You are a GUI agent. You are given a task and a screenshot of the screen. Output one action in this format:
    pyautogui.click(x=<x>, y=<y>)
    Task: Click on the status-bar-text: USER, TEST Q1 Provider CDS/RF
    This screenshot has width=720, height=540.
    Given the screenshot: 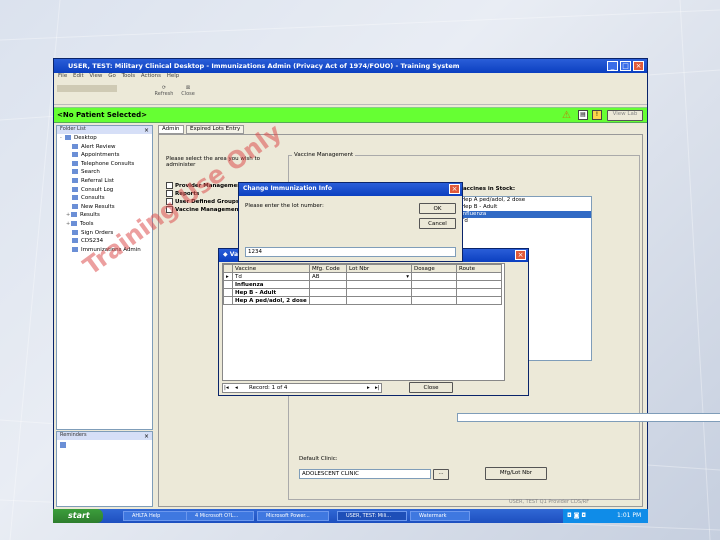 What is the action you would take?
    pyautogui.click(x=549, y=502)
    